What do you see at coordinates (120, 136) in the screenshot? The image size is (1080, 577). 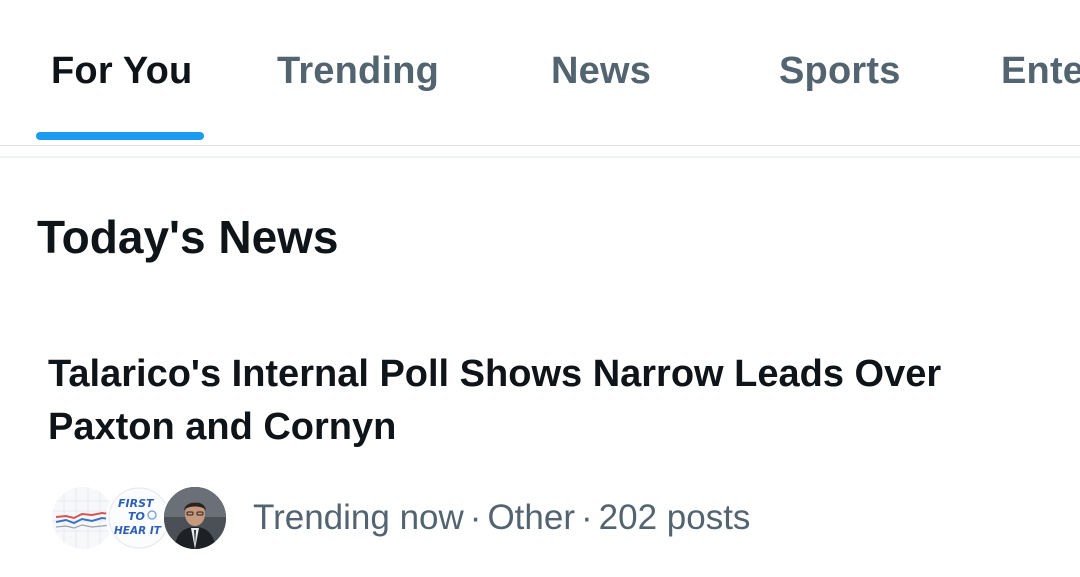 I see `active-tab-indicator` at bounding box center [120, 136].